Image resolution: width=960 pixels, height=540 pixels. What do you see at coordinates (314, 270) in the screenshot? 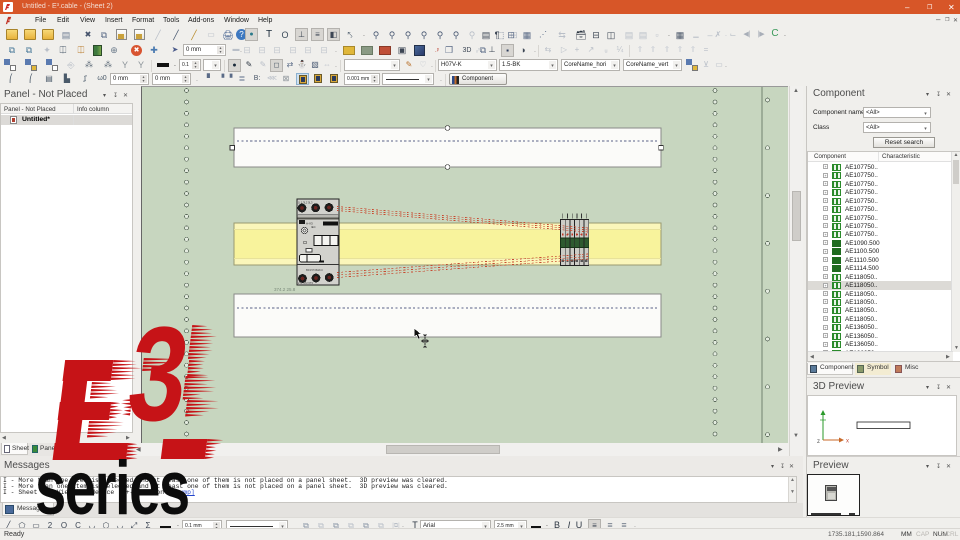
I see `svg-text: B0/157/0MA/U` at bounding box center [314, 270].